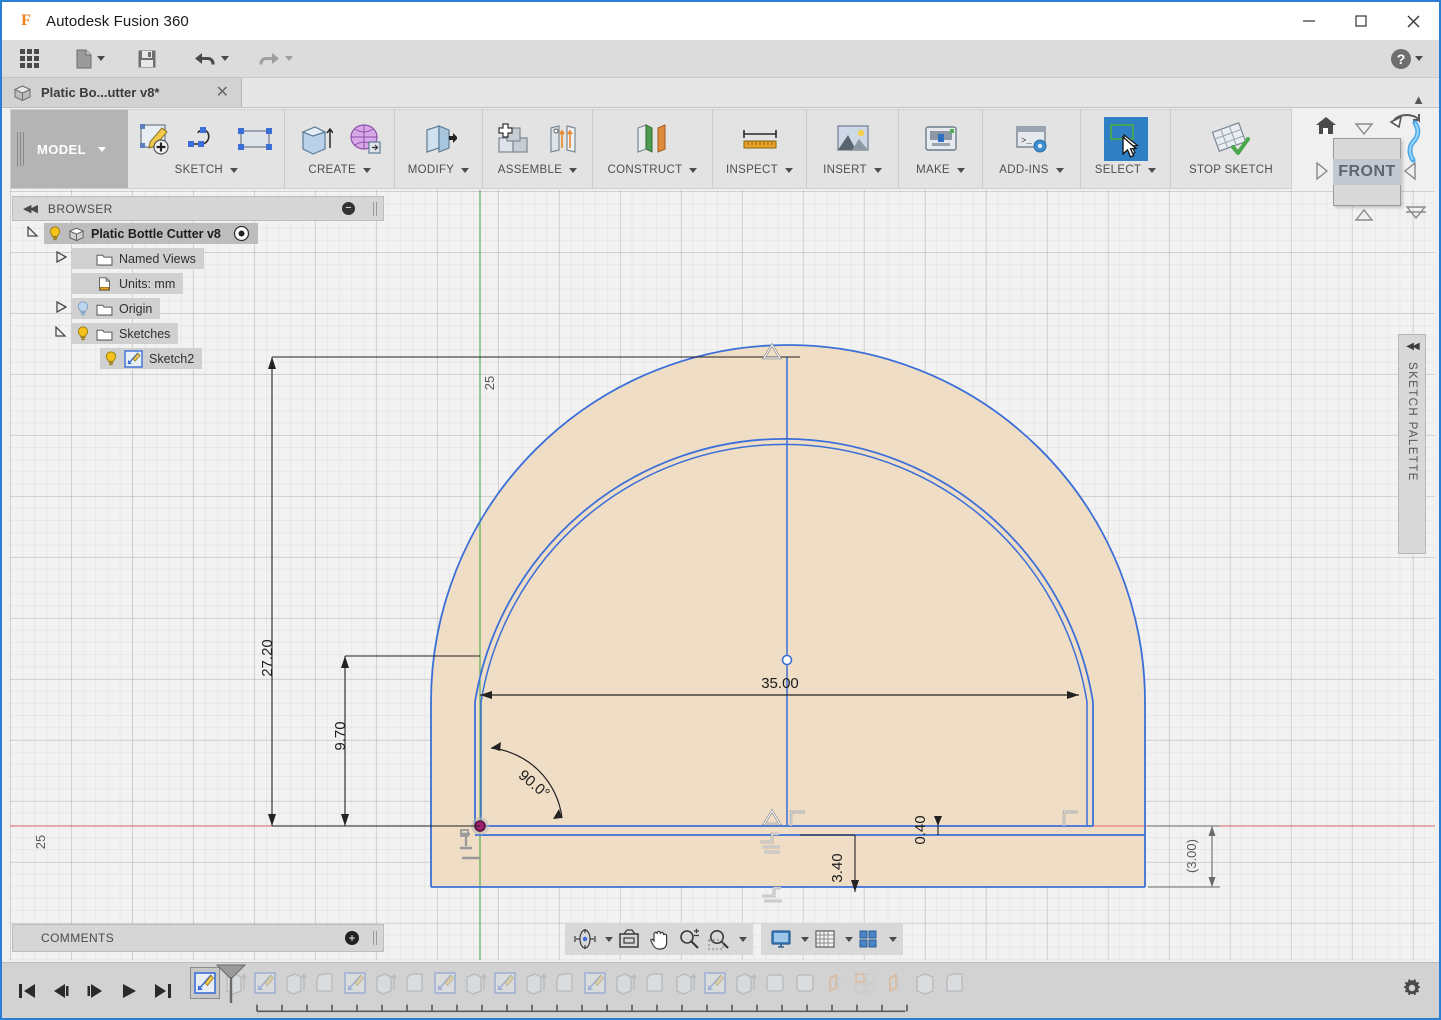  I want to click on ribbon-group-label-insert: INSERT, so click(852, 170).